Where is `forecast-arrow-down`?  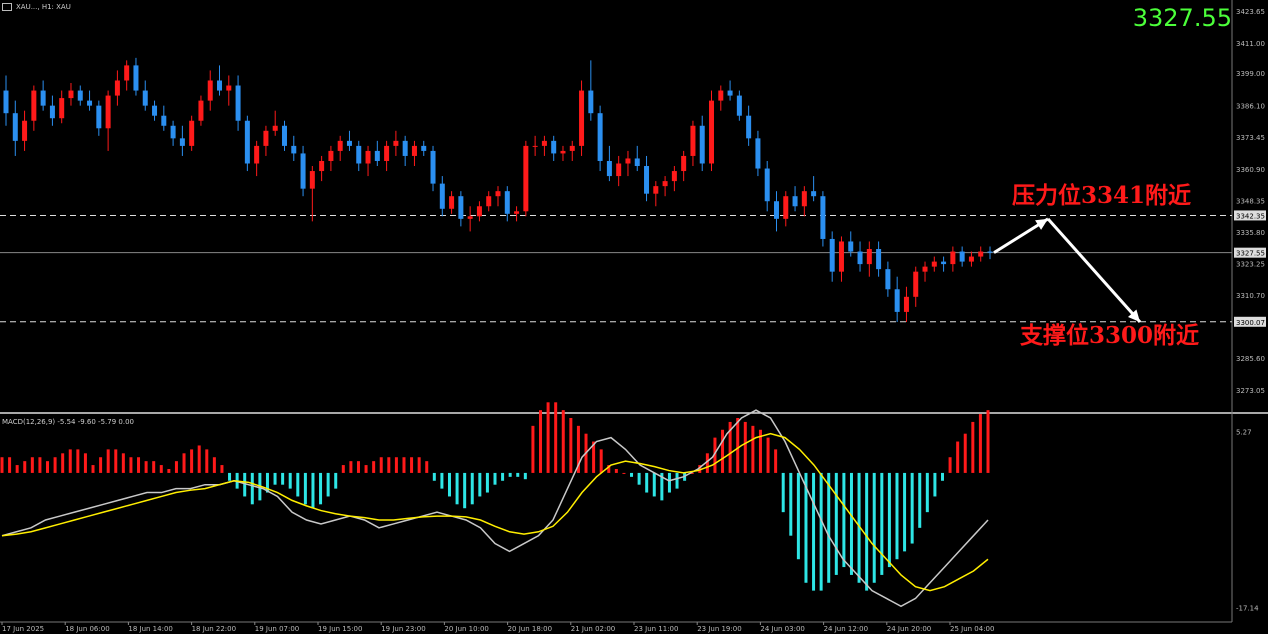 forecast-arrow-down is located at coordinates (1094, 270).